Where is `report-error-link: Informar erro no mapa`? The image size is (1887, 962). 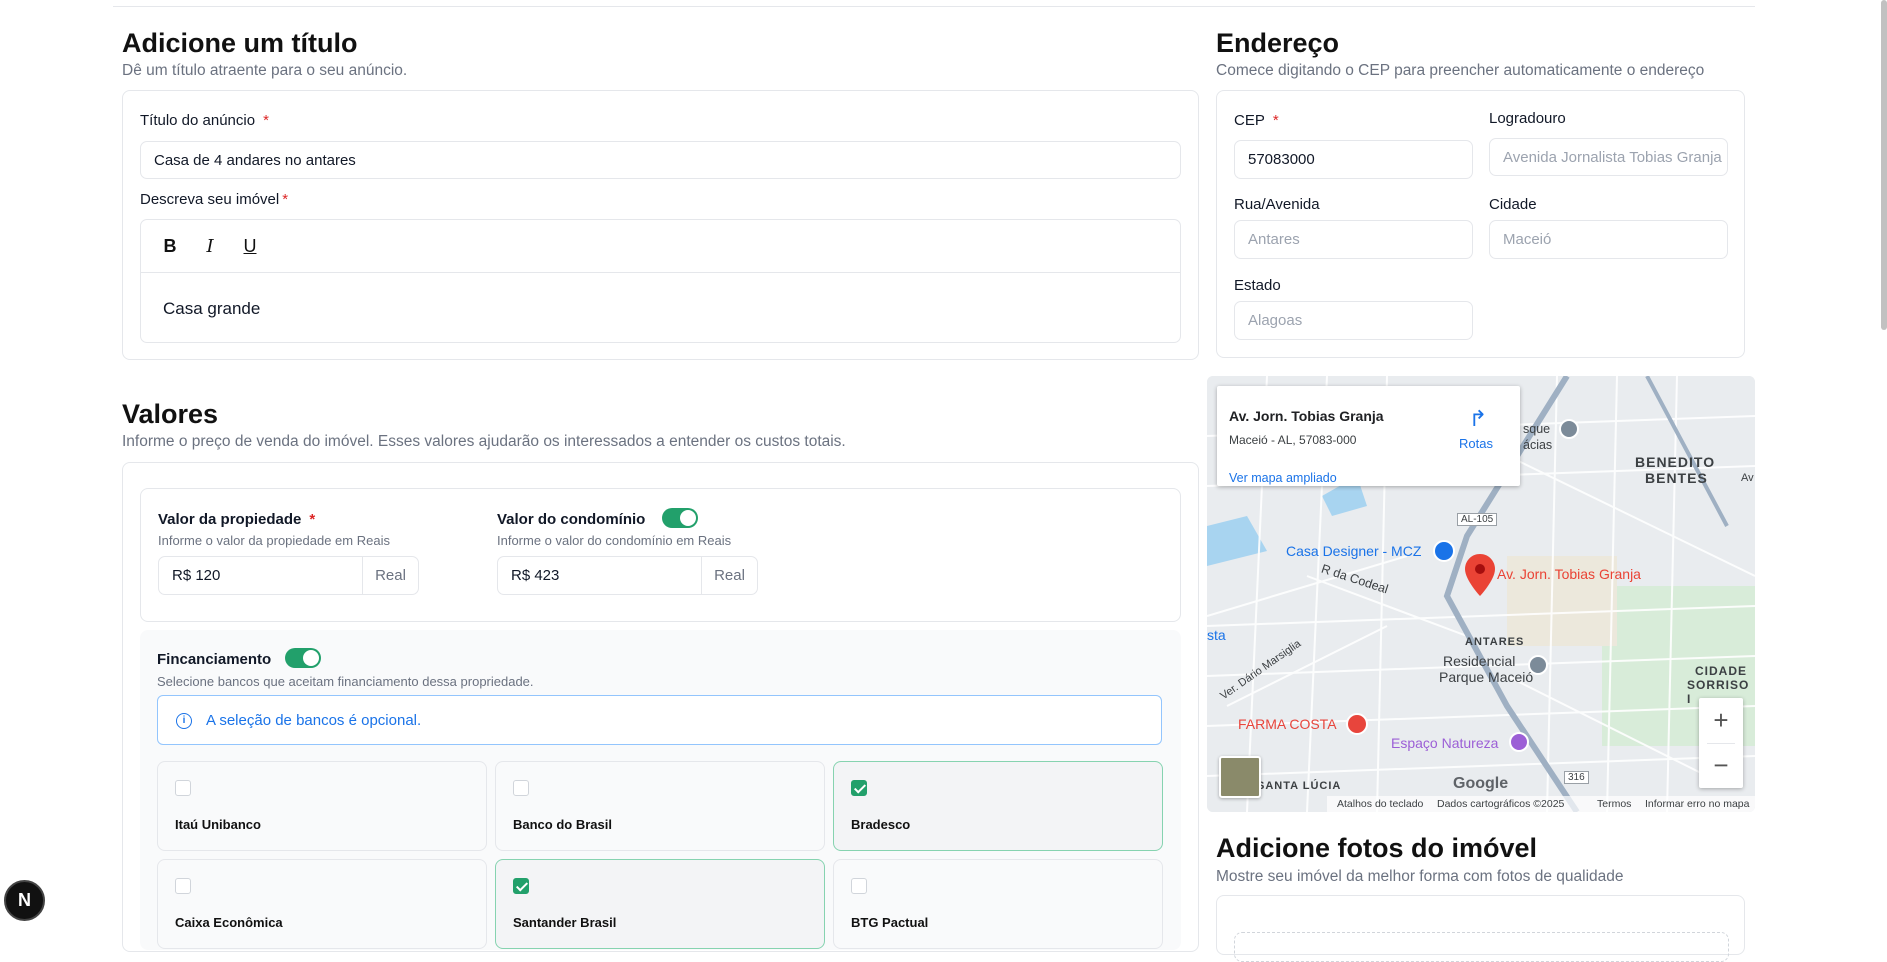 report-error-link: Informar erro no mapa is located at coordinates (1697, 804).